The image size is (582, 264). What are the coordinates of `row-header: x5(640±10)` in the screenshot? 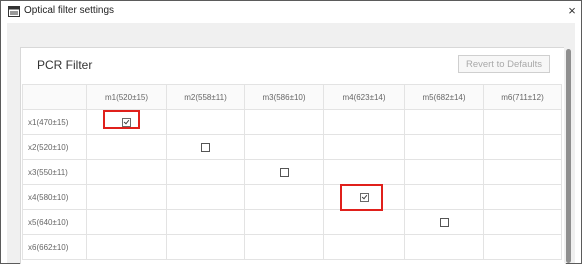 It's located at (54, 222).